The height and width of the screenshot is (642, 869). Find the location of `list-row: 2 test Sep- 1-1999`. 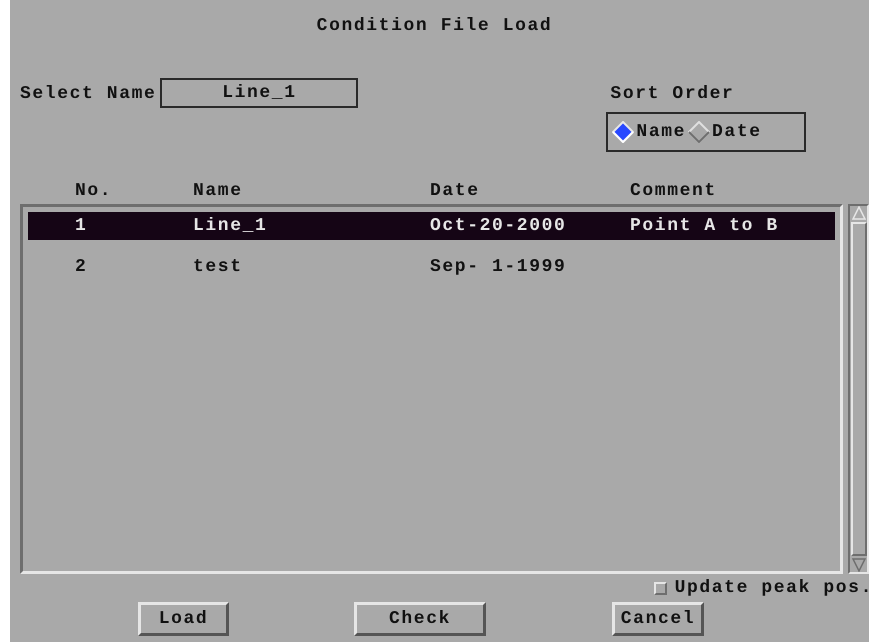

list-row: 2 test Sep- 1-1999 is located at coordinates (431, 267).